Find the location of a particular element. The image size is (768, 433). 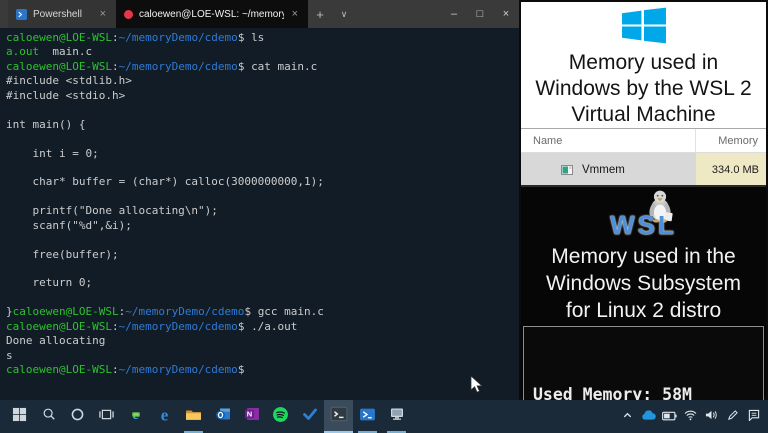

maximize-button: □ is located at coordinates (480, 14).